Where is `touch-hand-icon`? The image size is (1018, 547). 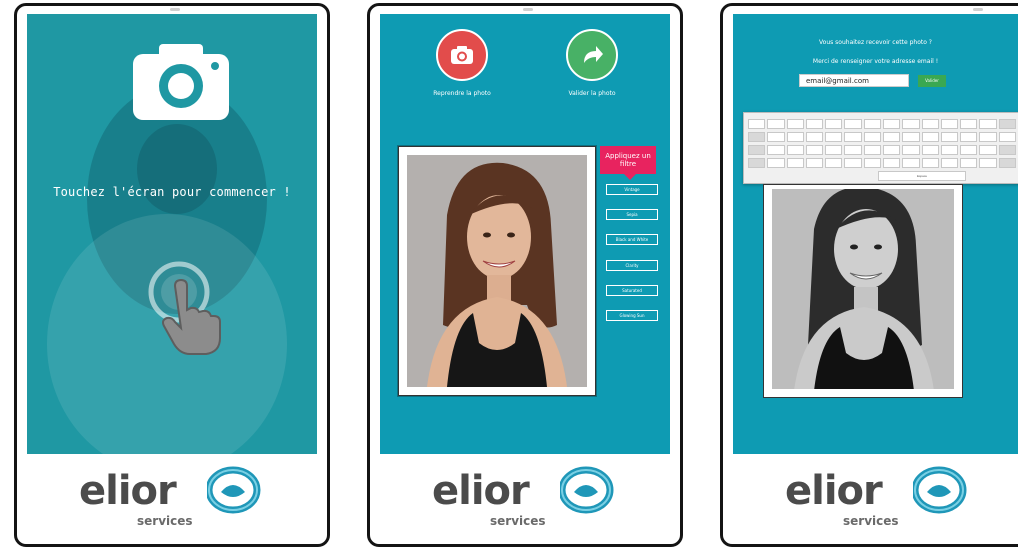 touch-hand-icon is located at coordinates (185, 310).